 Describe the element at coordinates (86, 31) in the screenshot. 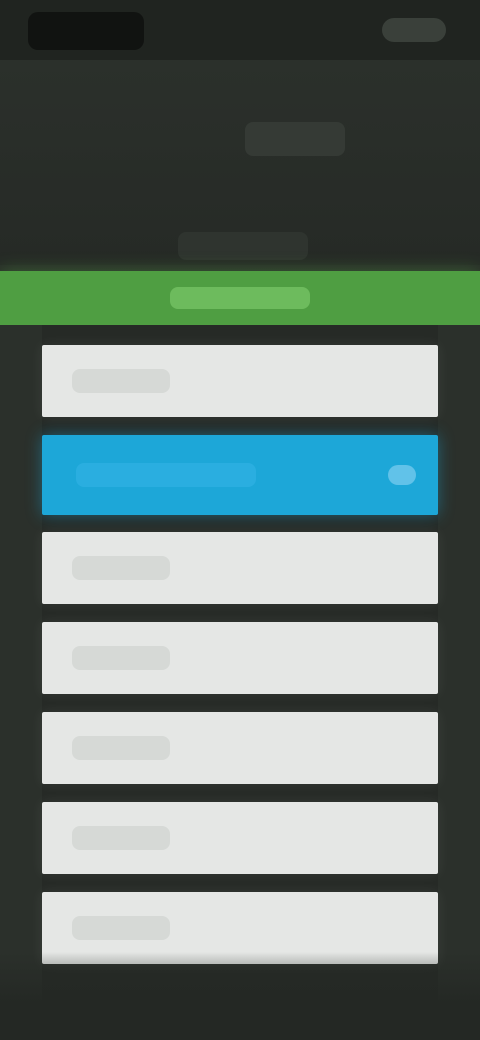

I see `status-left-block` at that location.